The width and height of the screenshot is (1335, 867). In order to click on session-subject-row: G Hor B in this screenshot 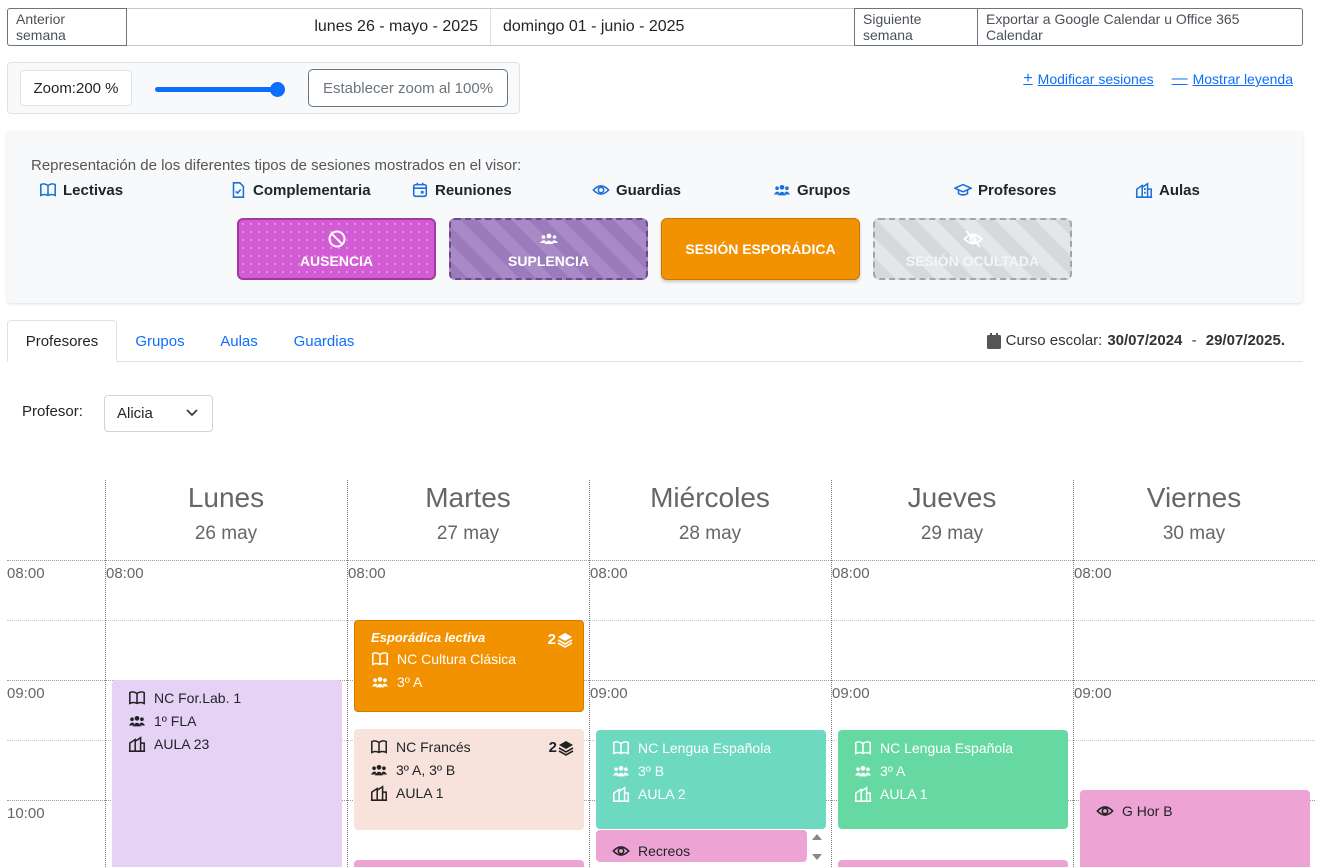, I will do `click(1203, 810)`.